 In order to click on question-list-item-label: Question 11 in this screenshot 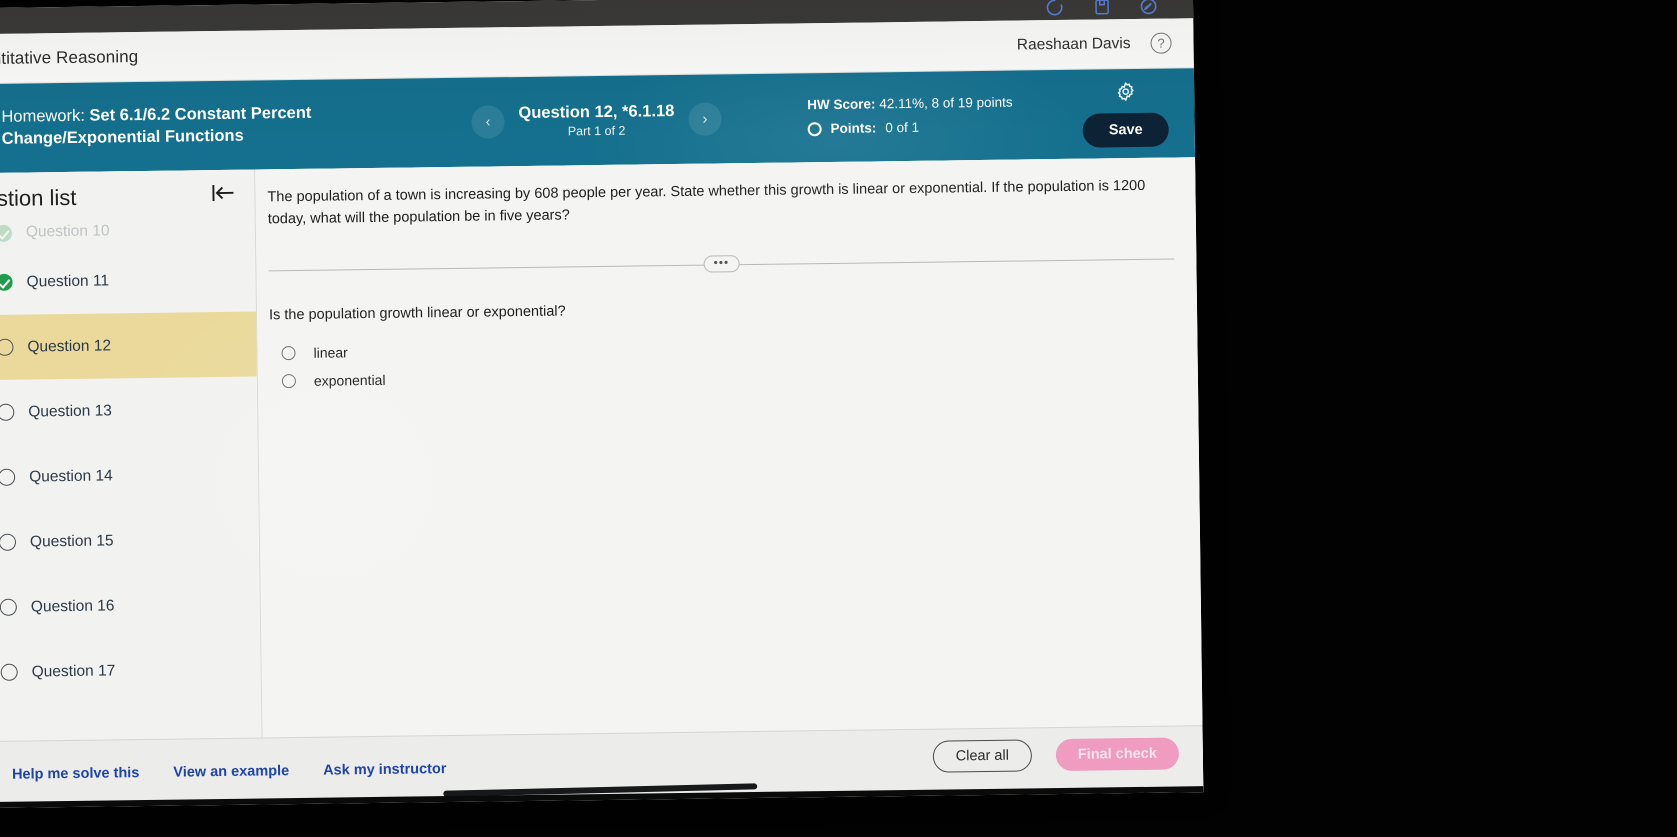, I will do `click(68, 281)`.